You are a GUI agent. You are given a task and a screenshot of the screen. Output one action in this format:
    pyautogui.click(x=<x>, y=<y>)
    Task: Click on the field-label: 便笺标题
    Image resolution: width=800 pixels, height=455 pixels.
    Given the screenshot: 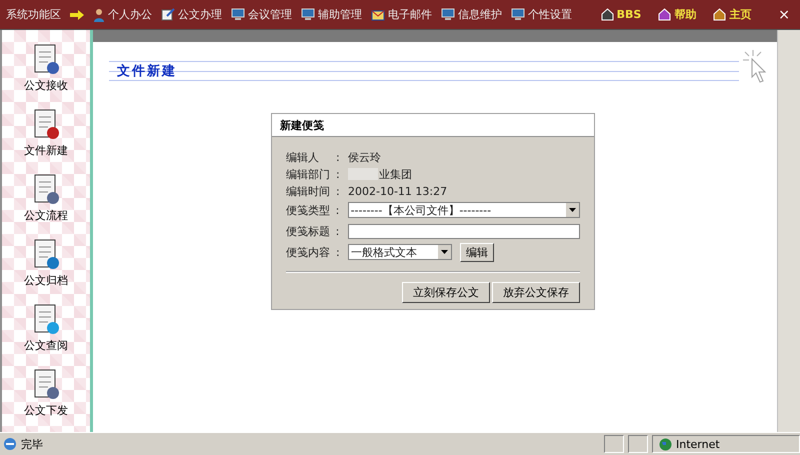 What is the action you would take?
    pyautogui.click(x=308, y=231)
    